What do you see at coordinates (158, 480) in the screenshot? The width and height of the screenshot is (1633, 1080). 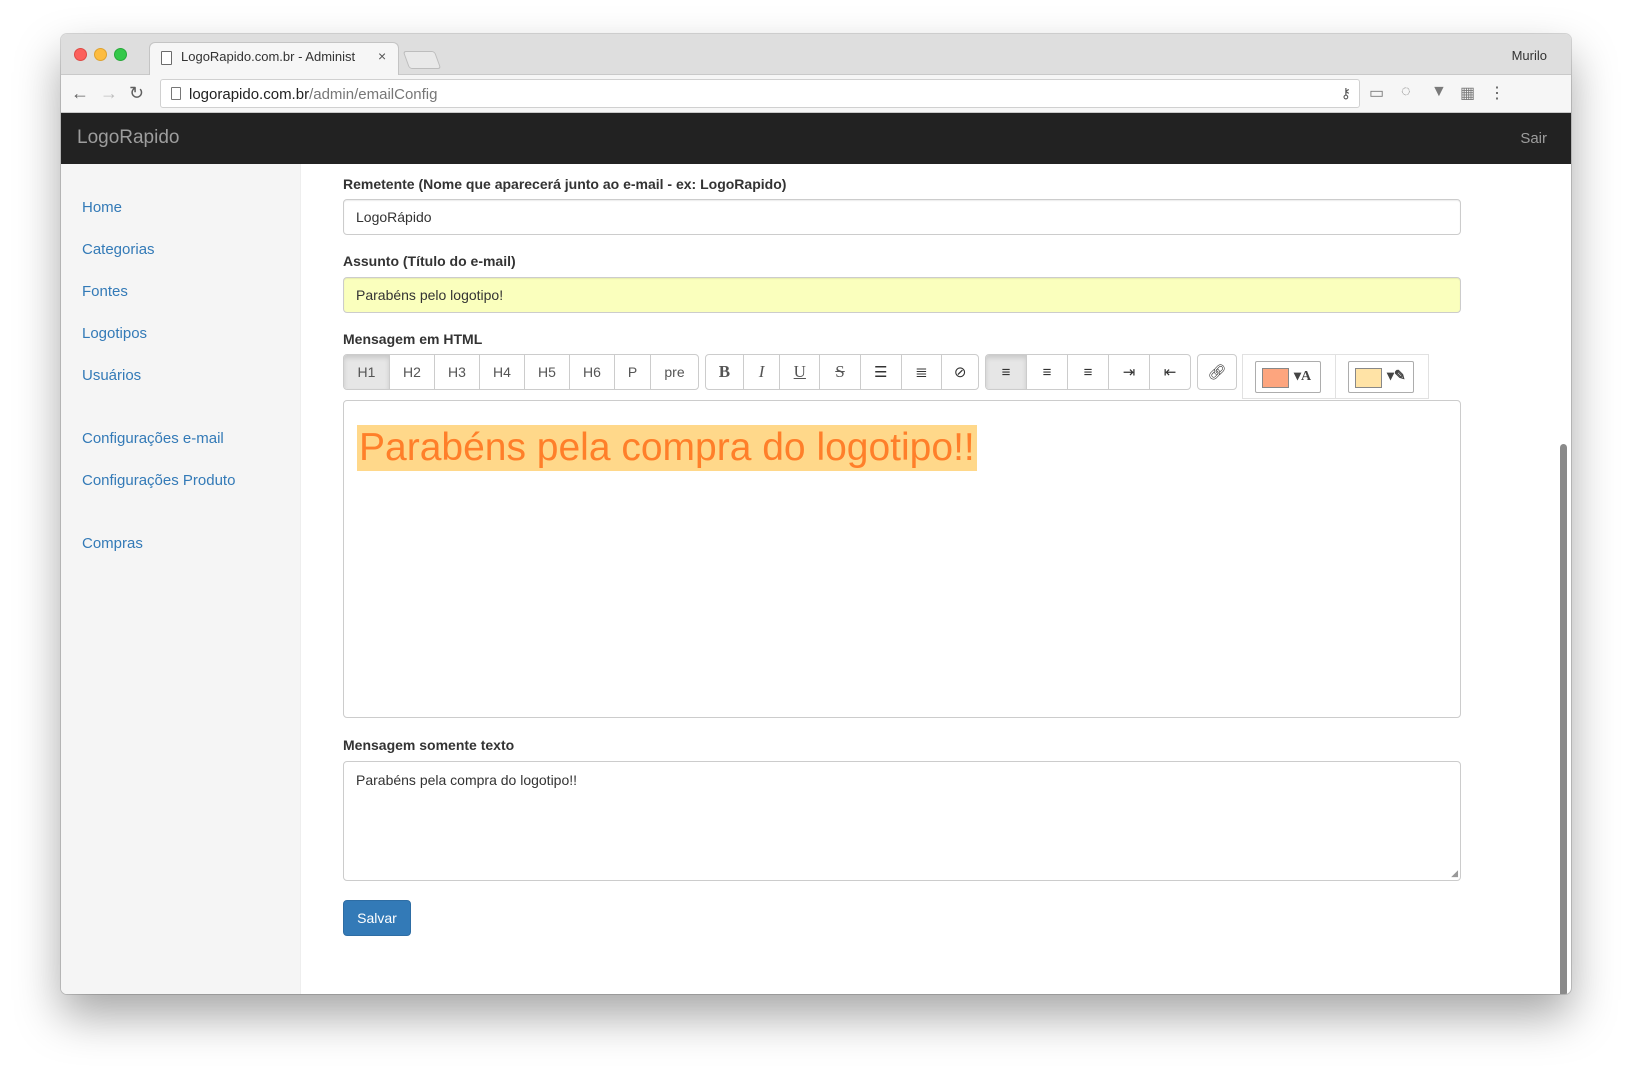 I see `sidebar-item-config-produto: Configurações Produto` at bounding box center [158, 480].